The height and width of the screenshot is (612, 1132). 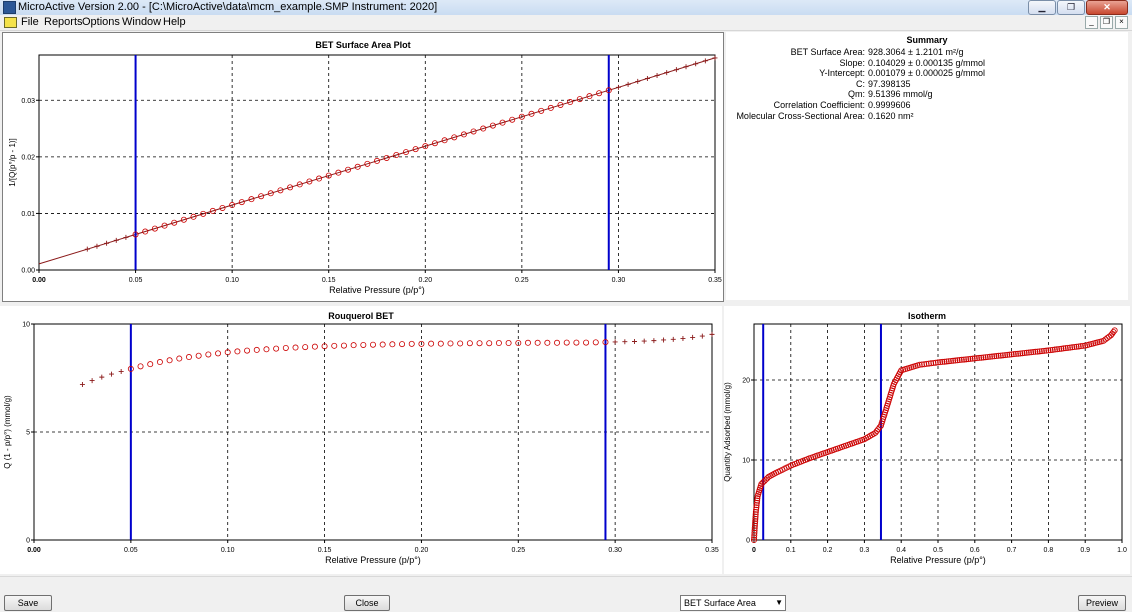 I want to click on x-tick-label: 0.35, so click(x=712, y=550).